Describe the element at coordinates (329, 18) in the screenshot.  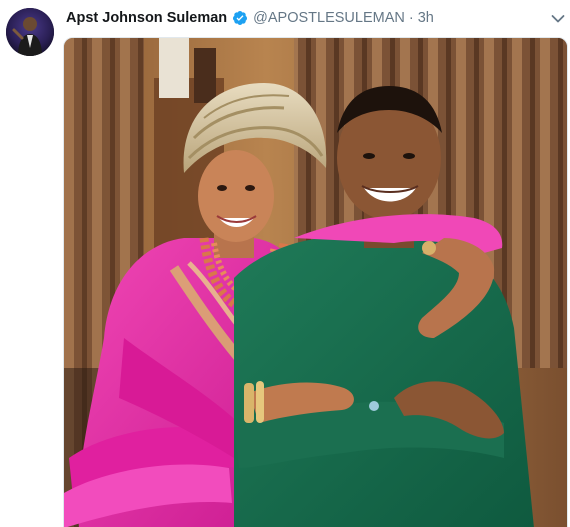
I see `author-handle: @APOSTLESULEMAN` at that location.